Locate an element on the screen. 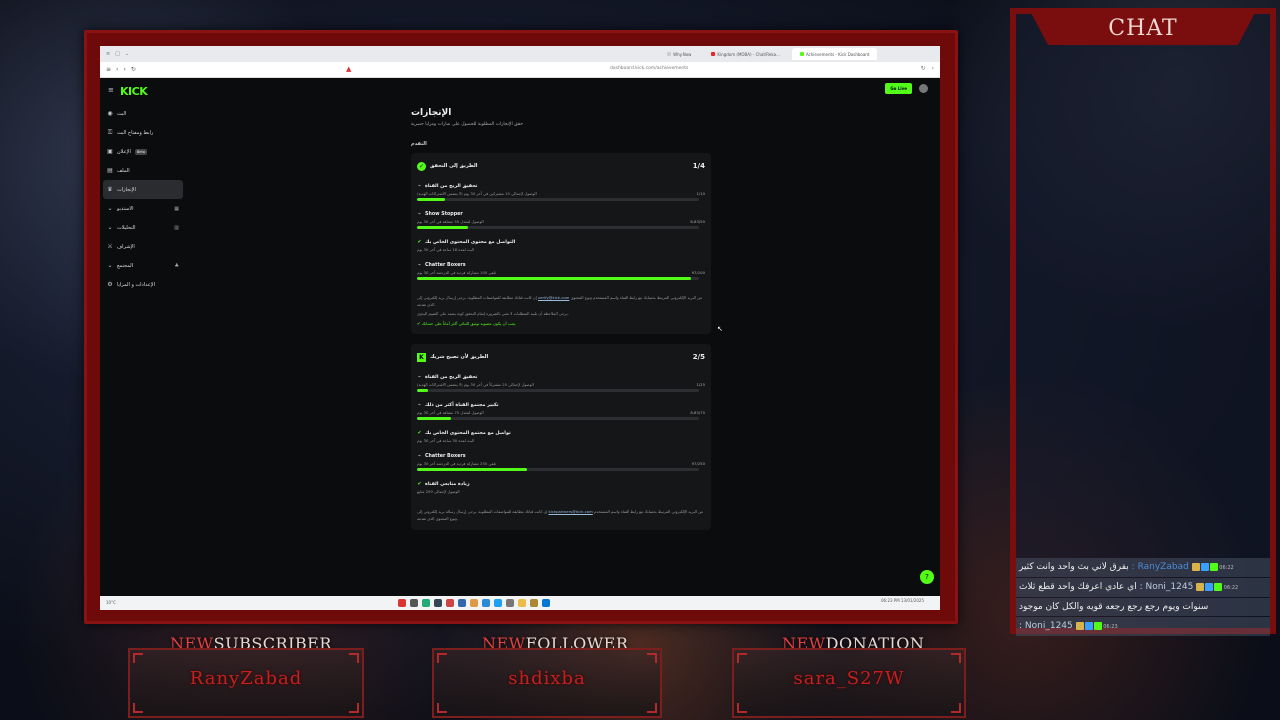 The image size is (1280, 720). card-title-text: الطريق لأن تصبح شريك is located at coordinates (459, 357).